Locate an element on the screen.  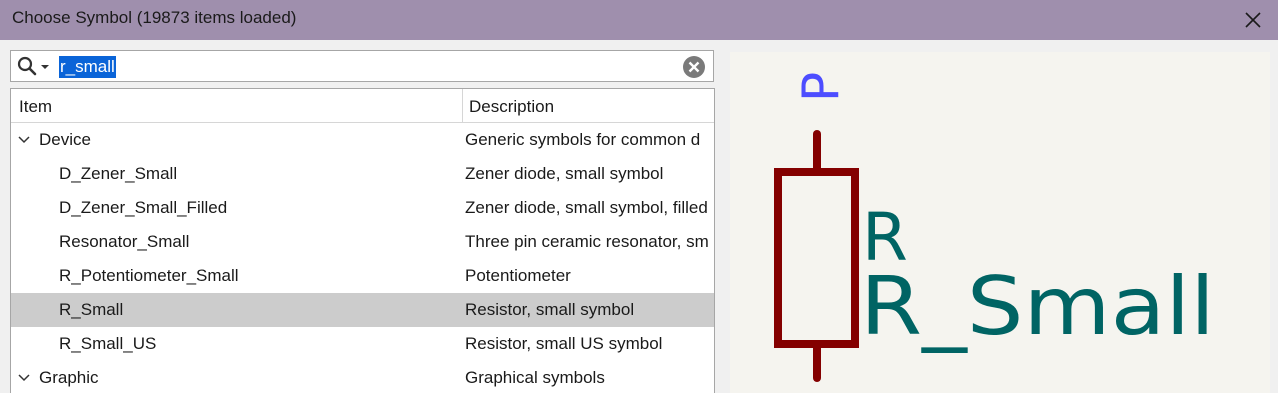
tree-row-description: Three pin ceramic resonator, sm is located at coordinates (587, 241).